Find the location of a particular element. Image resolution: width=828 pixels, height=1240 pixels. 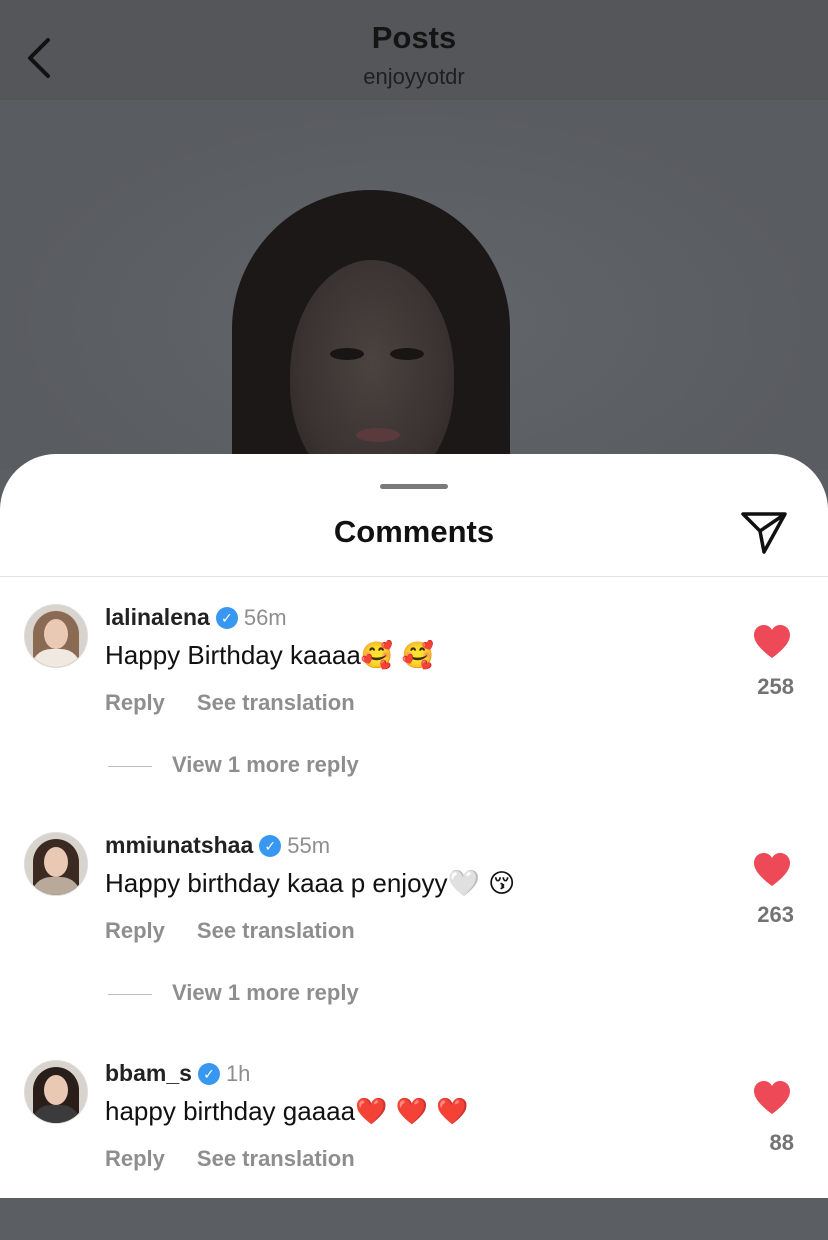

comment-text: Happy Birthday kaaaa🥰 🥰 is located at coordinates (269, 655).